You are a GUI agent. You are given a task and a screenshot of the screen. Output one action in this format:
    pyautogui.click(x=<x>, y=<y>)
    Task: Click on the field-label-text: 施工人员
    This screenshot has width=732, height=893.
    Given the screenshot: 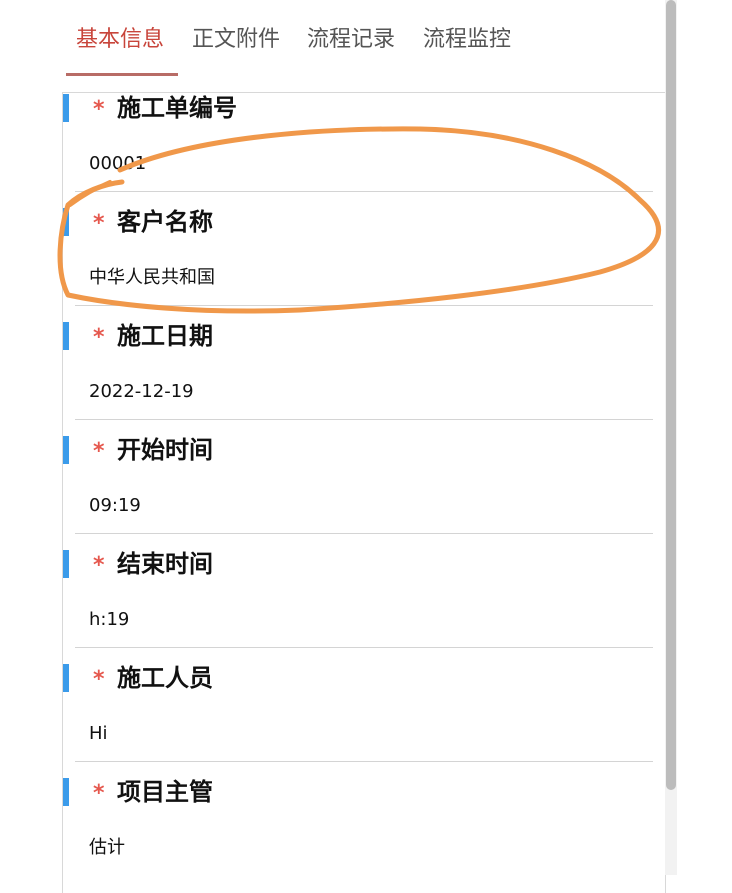 What is the action you would take?
    pyautogui.click(x=165, y=678)
    